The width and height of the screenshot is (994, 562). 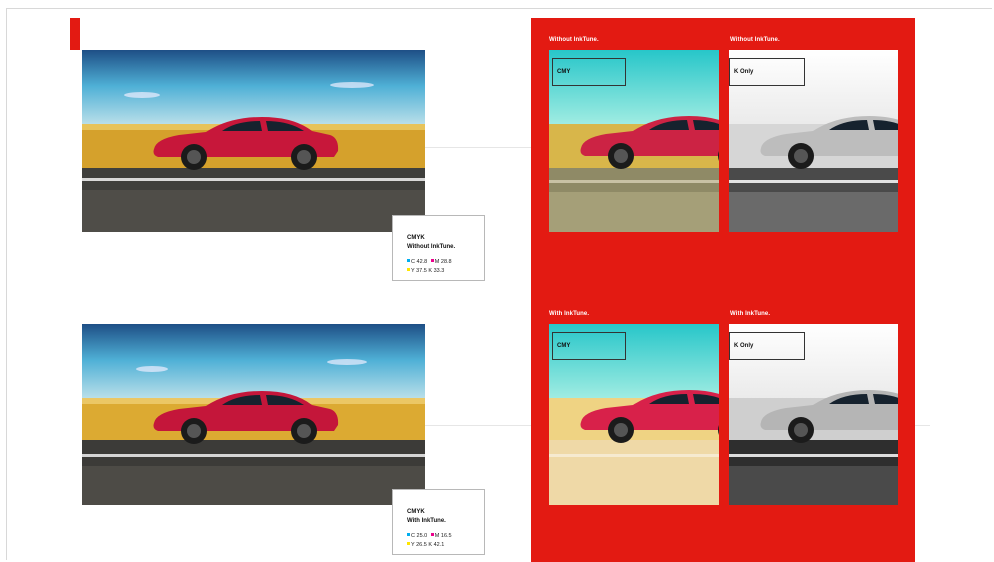 What do you see at coordinates (75, 34) in the screenshot?
I see `red-accent-tab` at bounding box center [75, 34].